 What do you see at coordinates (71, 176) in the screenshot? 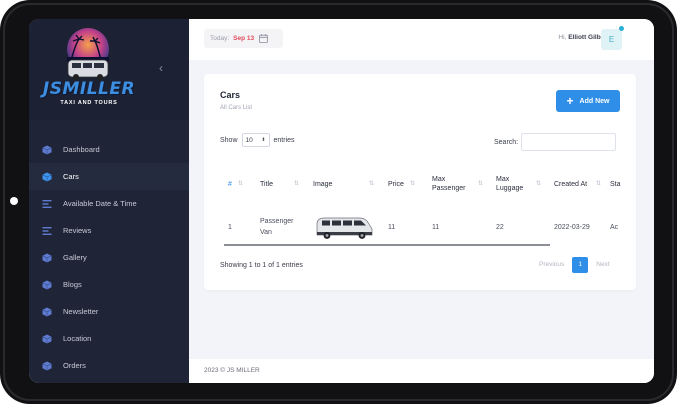
I see `sidebar-item-label: Cars` at bounding box center [71, 176].